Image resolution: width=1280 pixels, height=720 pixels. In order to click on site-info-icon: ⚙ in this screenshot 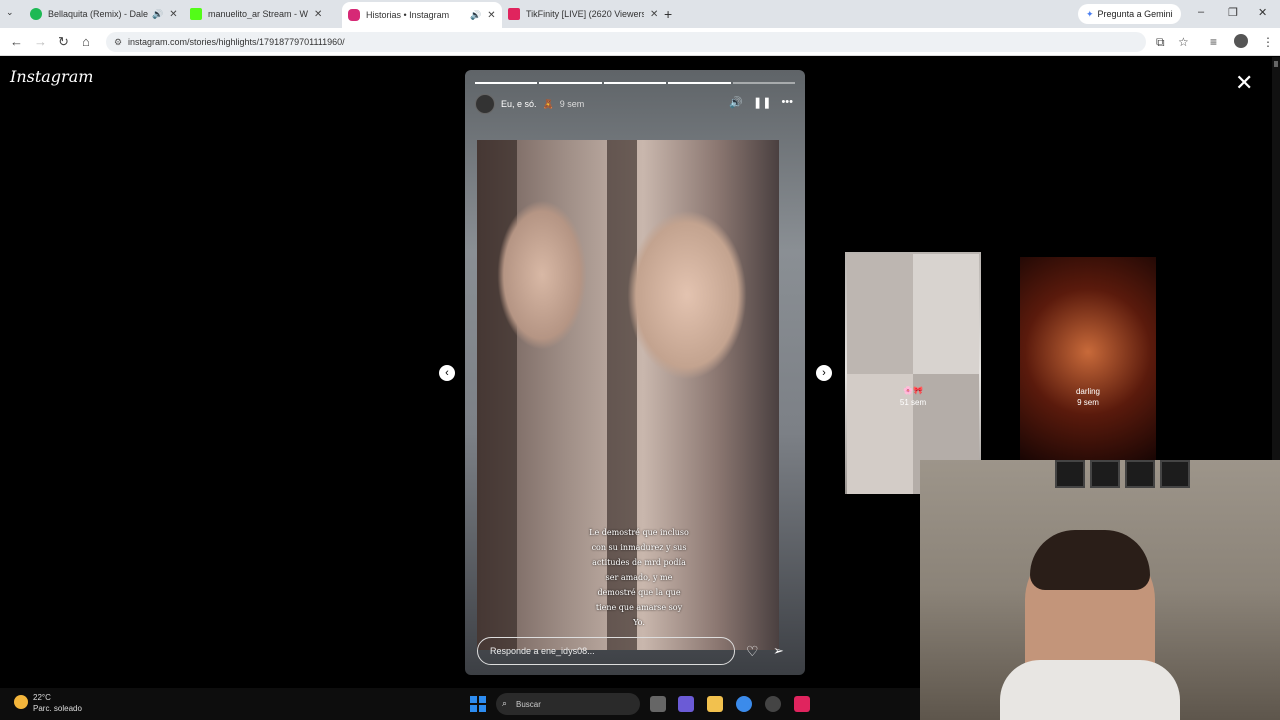, I will do `click(118, 42)`.